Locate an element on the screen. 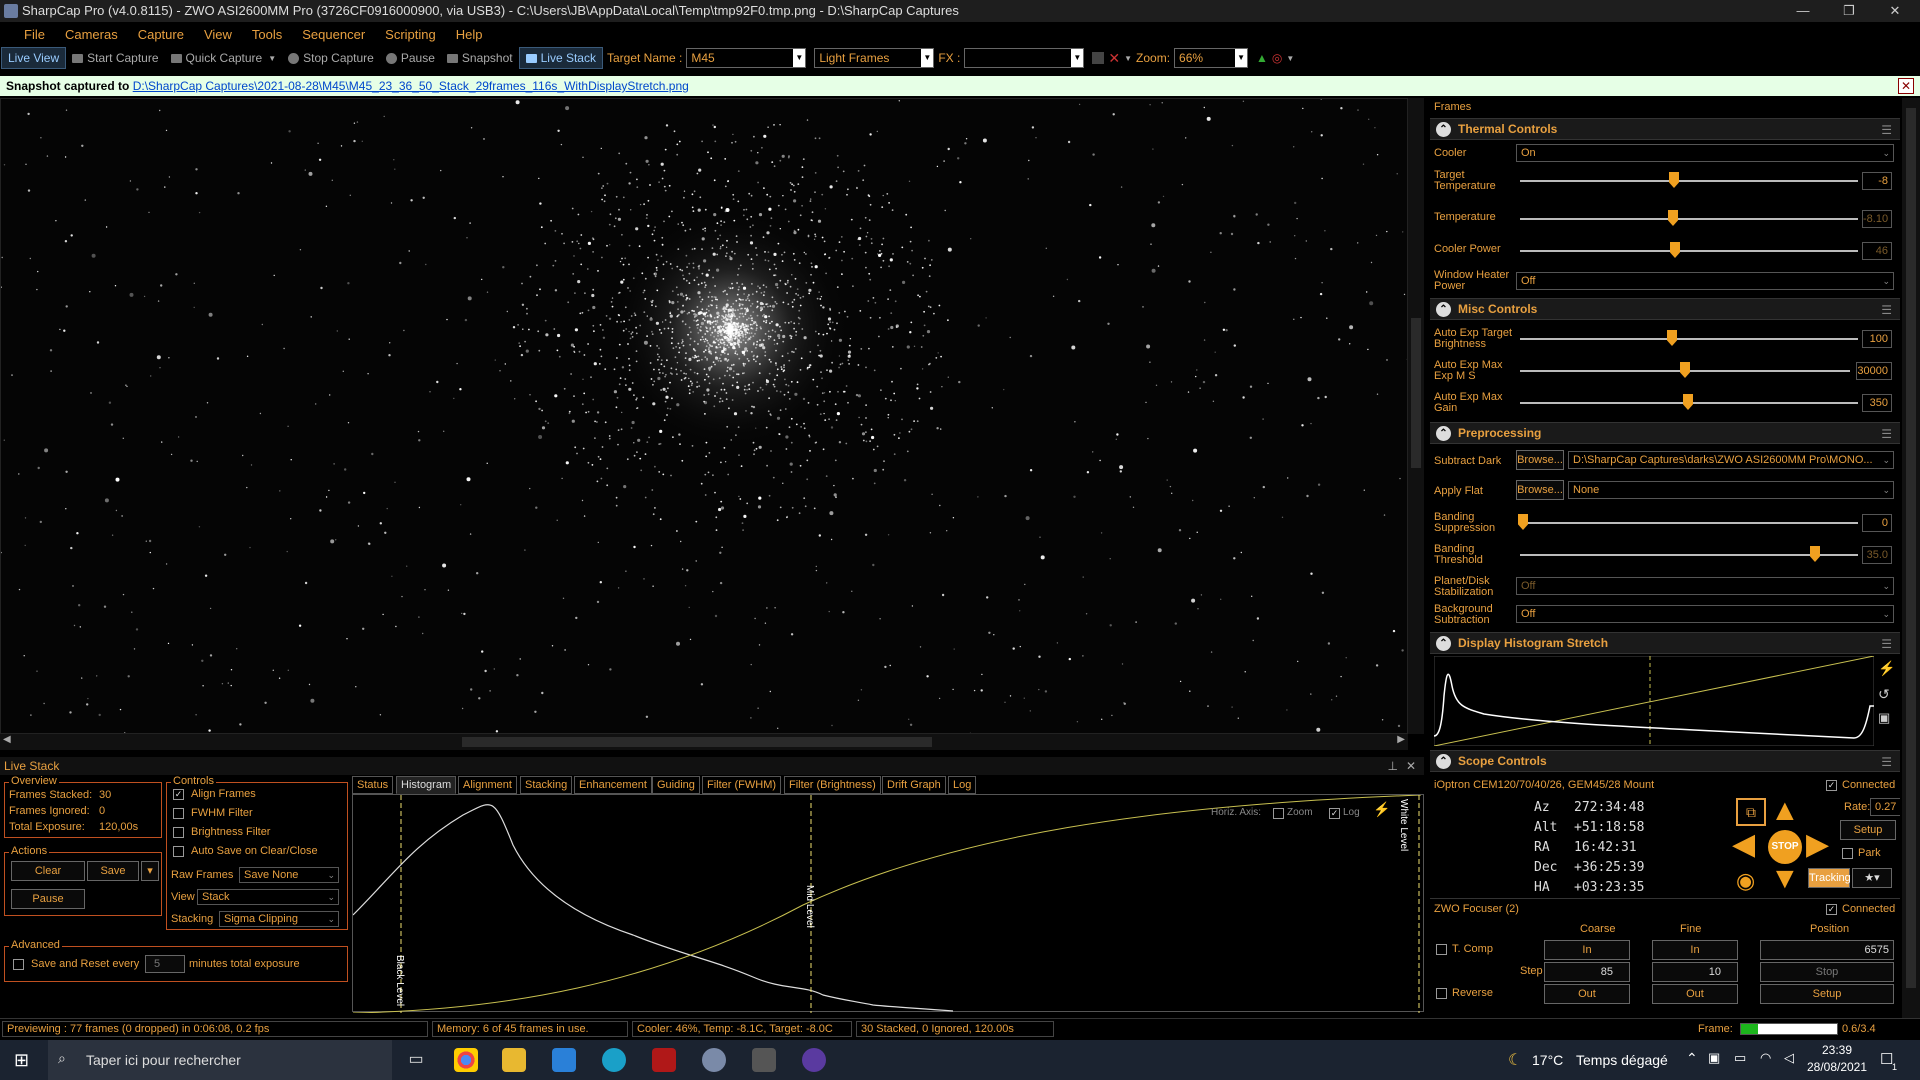 This screenshot has height=1080, width=1920. frame-type-select: Light Frames ▼ is located at coordinates (874, 58).